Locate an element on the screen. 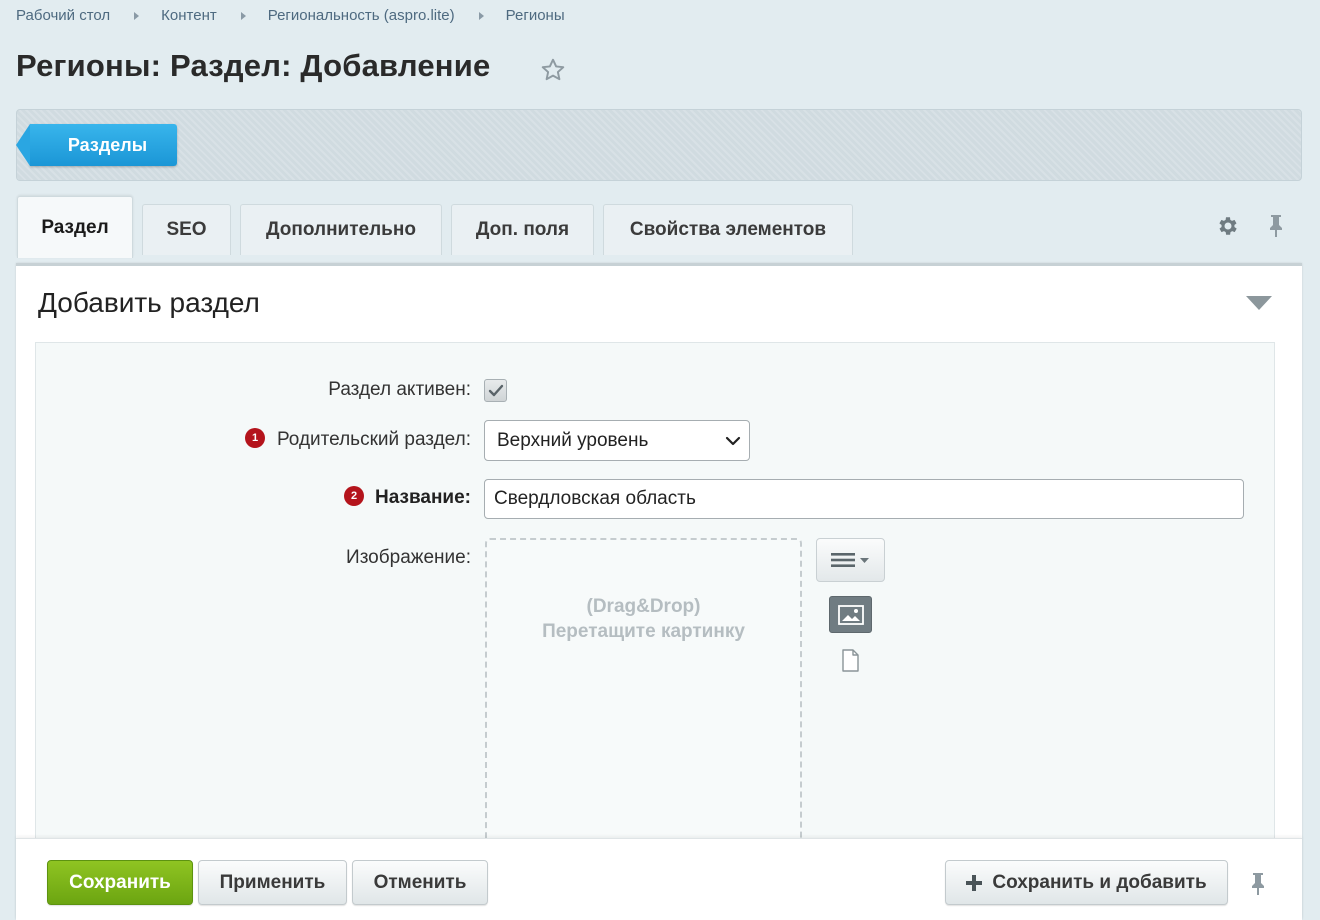 The height and width of the screenshot is (920, 1320). tab-seo: SEO is located at coordinates (186, 229).